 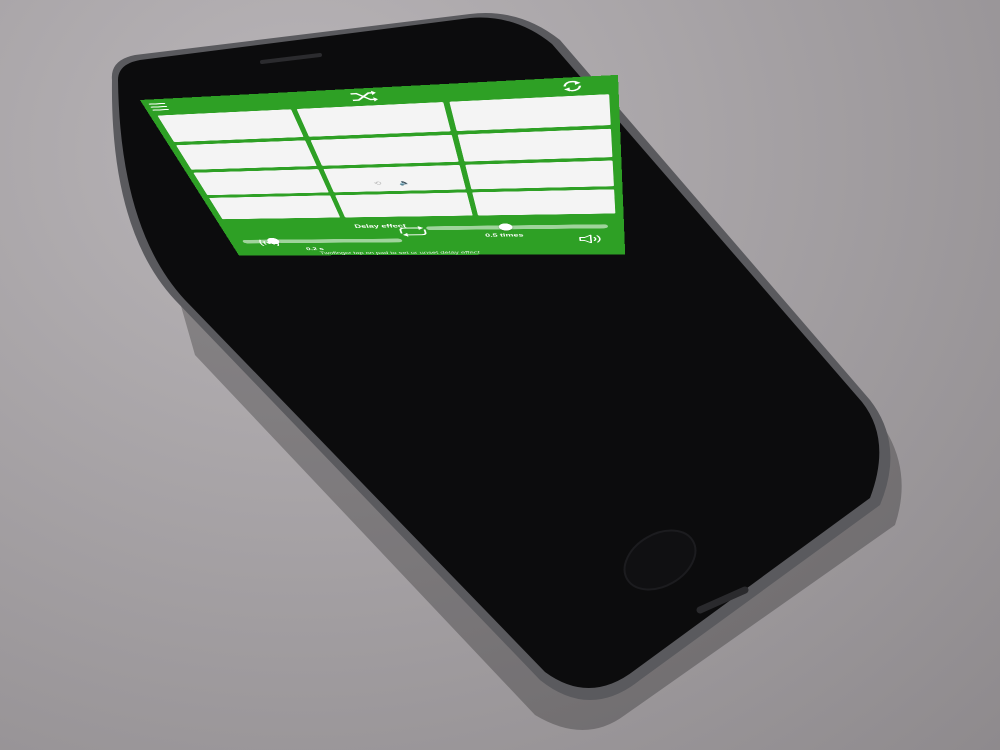 What do you see at coordinates (158, 107) in the screenshot?
I see `menu-icon` at bounding box center [158, 107].